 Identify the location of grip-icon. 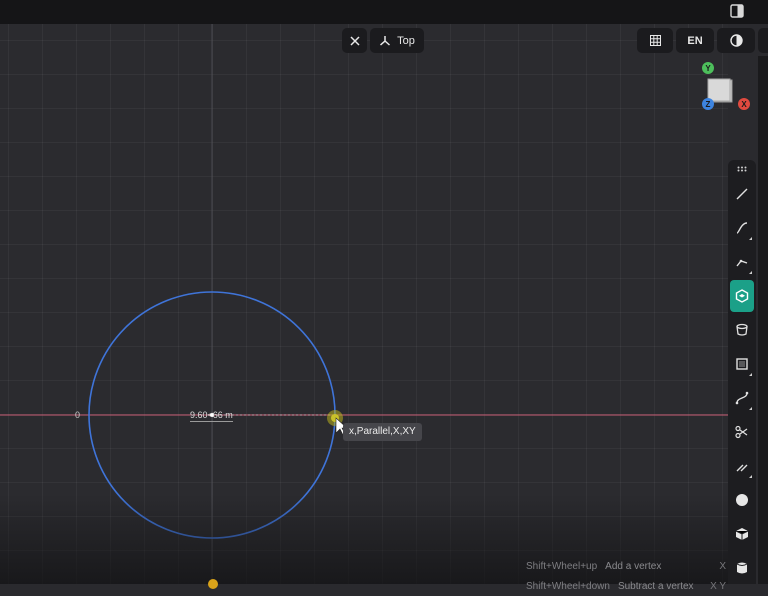
(742, 169).